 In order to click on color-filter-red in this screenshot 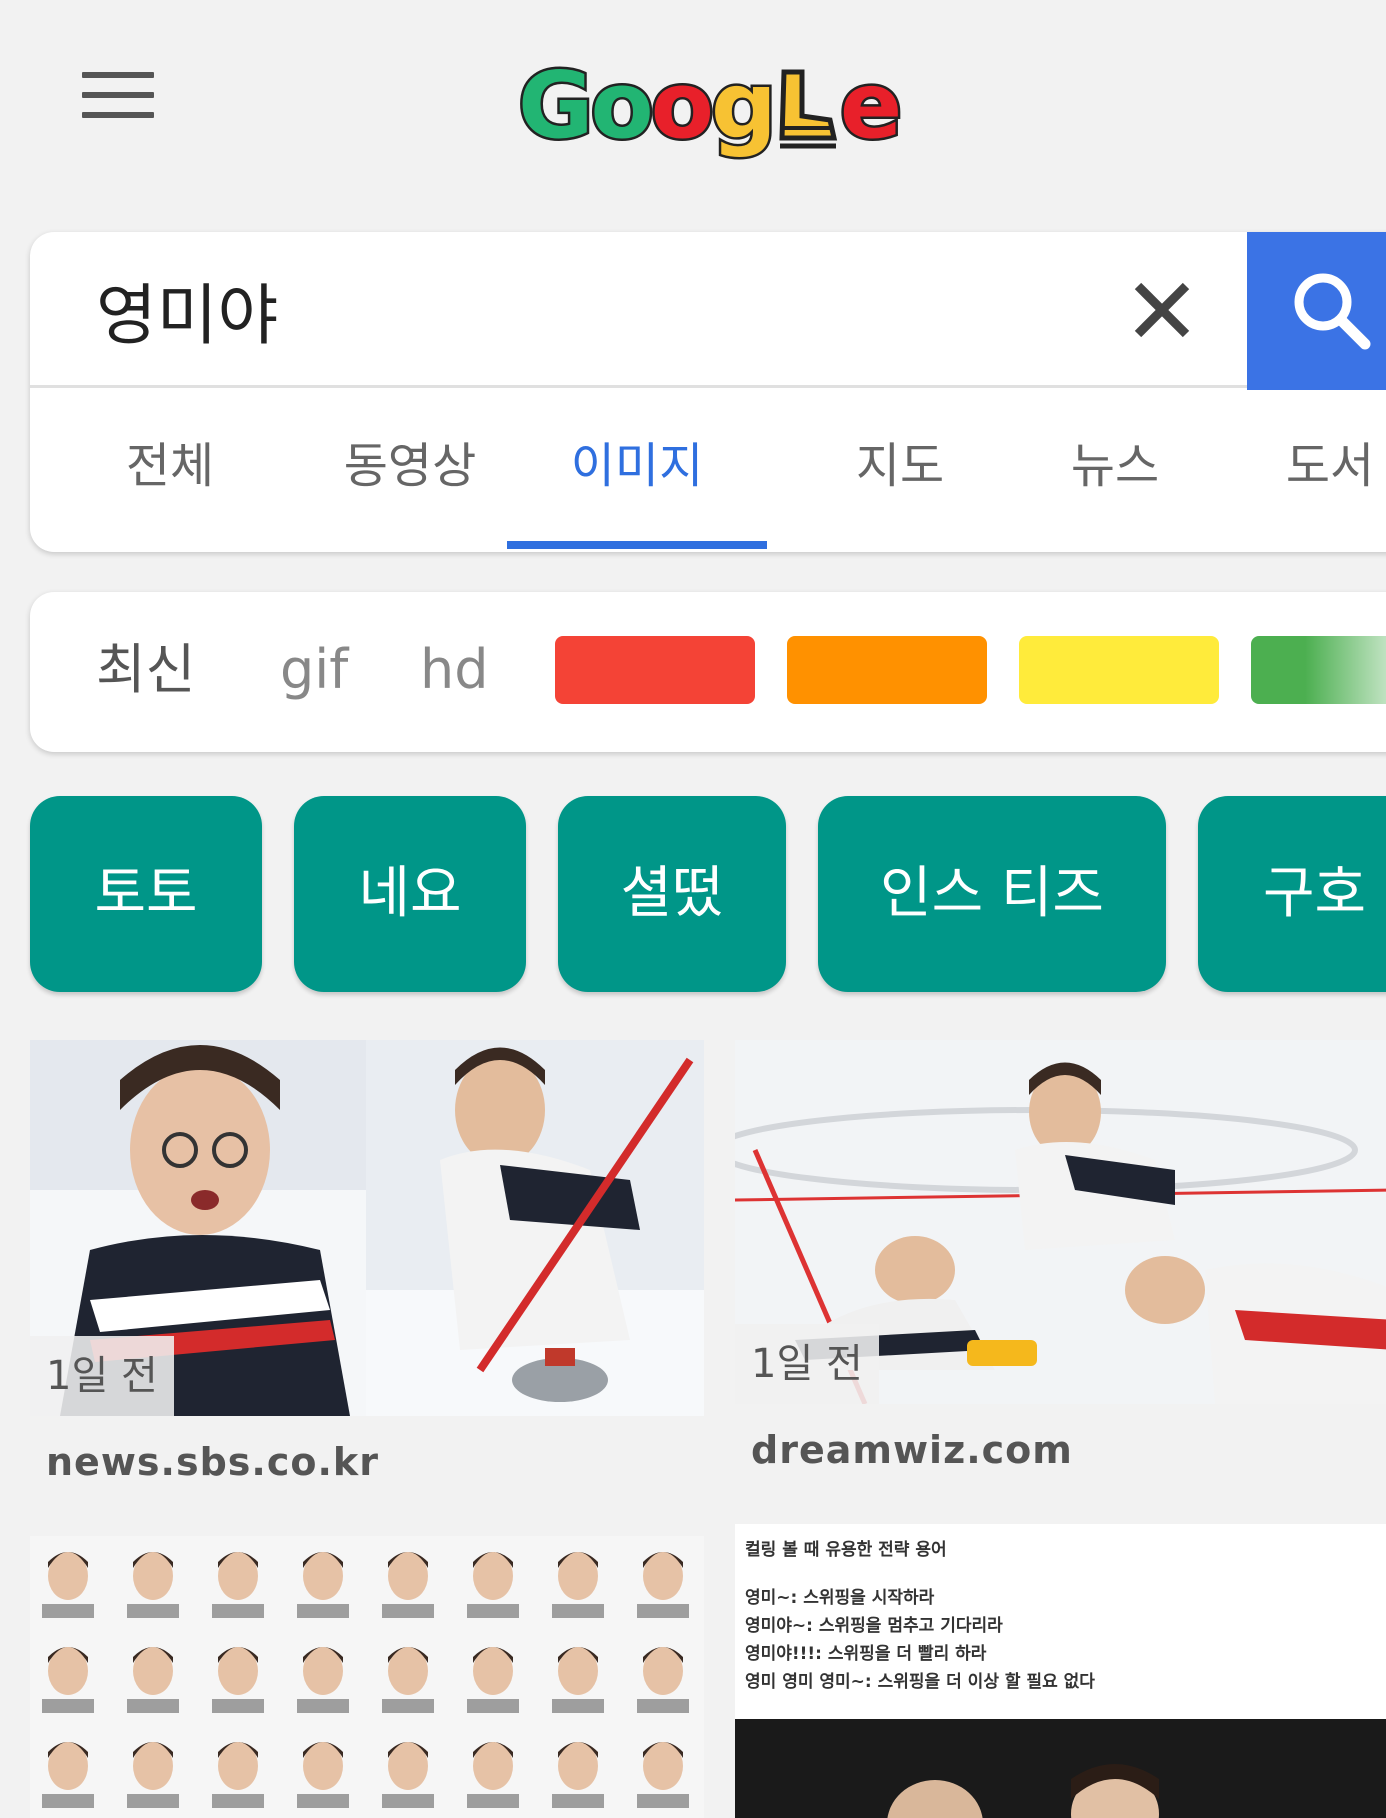, I will do `click(655, 670)`.